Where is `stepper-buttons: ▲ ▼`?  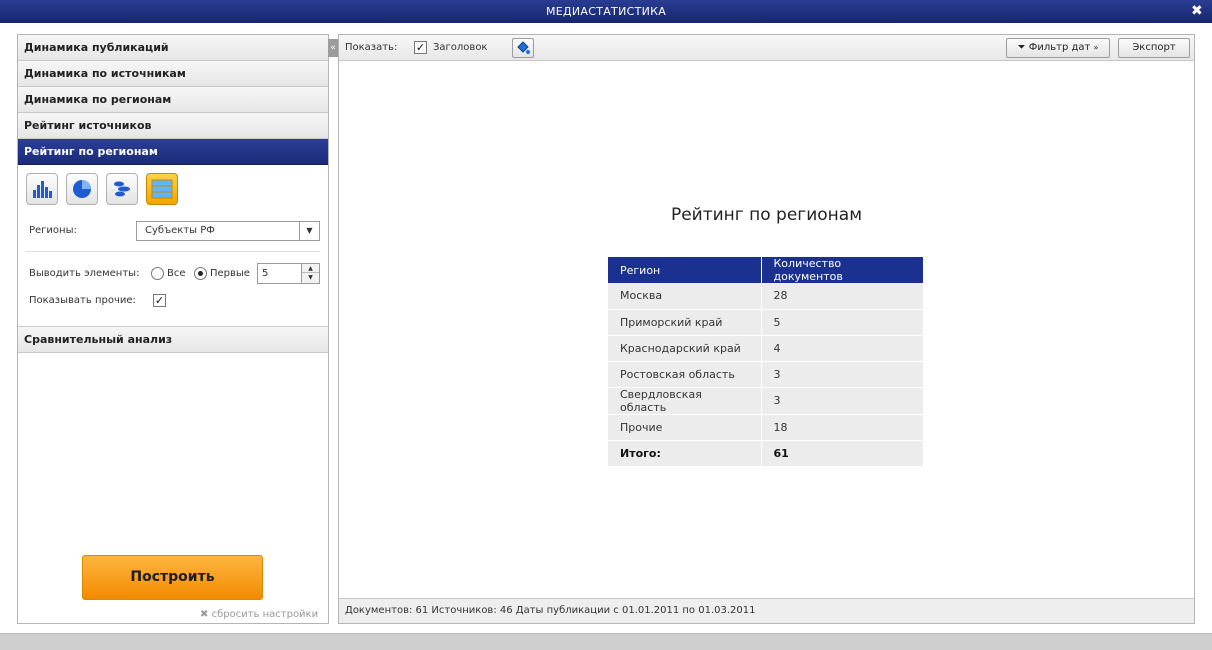 stepper-buttons: ▲ ▼ is located at coordinates (310, 273).